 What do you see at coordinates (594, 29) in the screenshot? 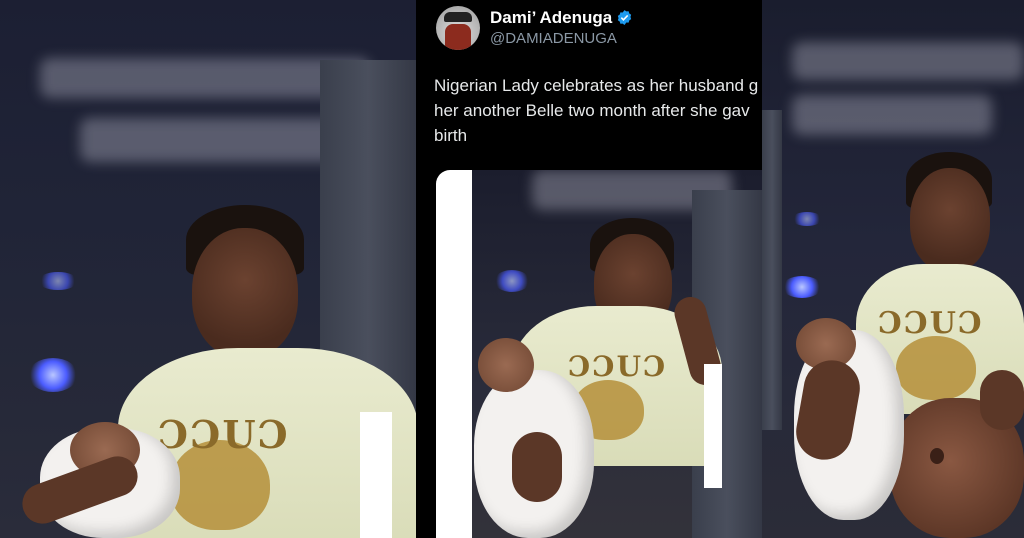
I see `tweet-header: Dami’ Adenuga @DAMIADENUGA` at bounding box center [594, 29].